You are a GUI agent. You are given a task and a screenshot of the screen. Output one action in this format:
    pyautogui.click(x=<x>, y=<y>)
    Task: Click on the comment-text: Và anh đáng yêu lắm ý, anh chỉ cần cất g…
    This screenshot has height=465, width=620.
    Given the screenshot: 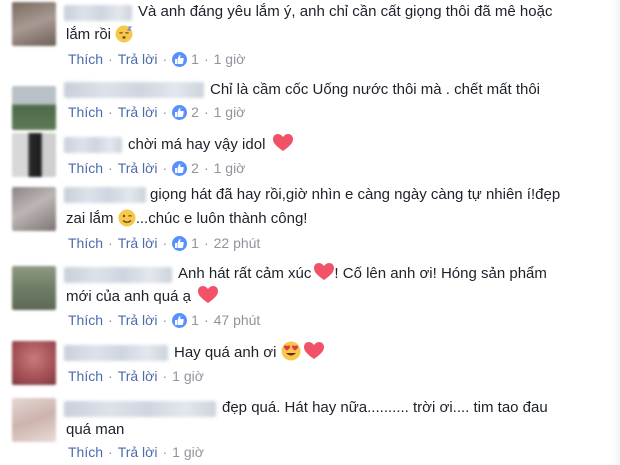 What is the action you would take?
    pyautogui.click(x=345, y=11)
    